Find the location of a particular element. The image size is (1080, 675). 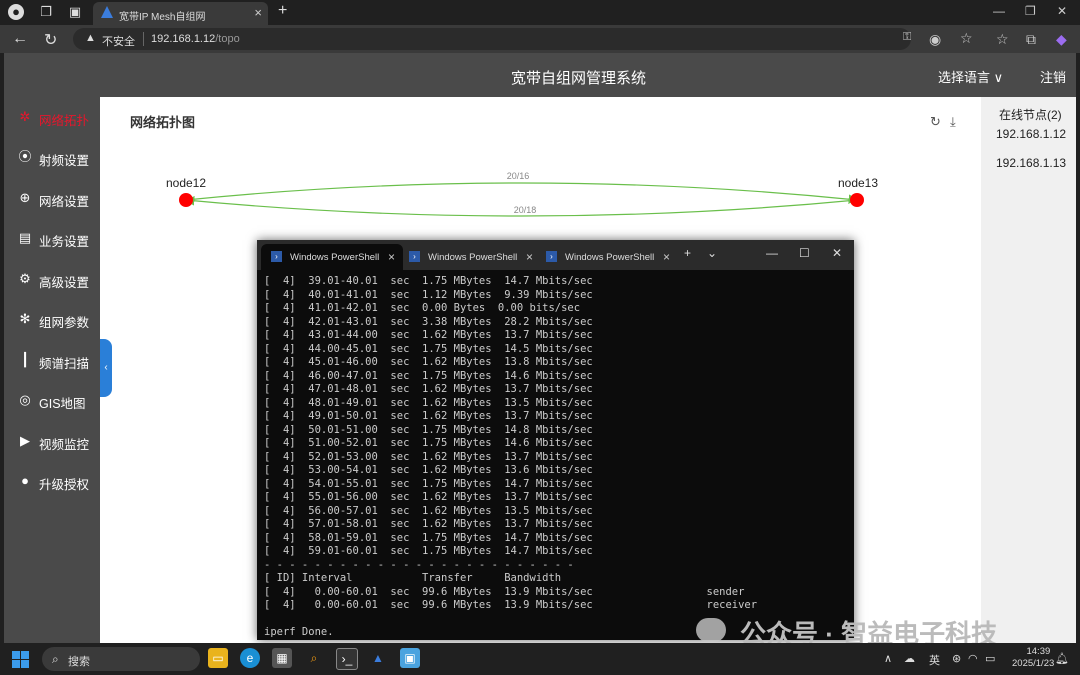

sidebar-item-network: ⊕ 网络设置 is located at coordinates (52, 198).